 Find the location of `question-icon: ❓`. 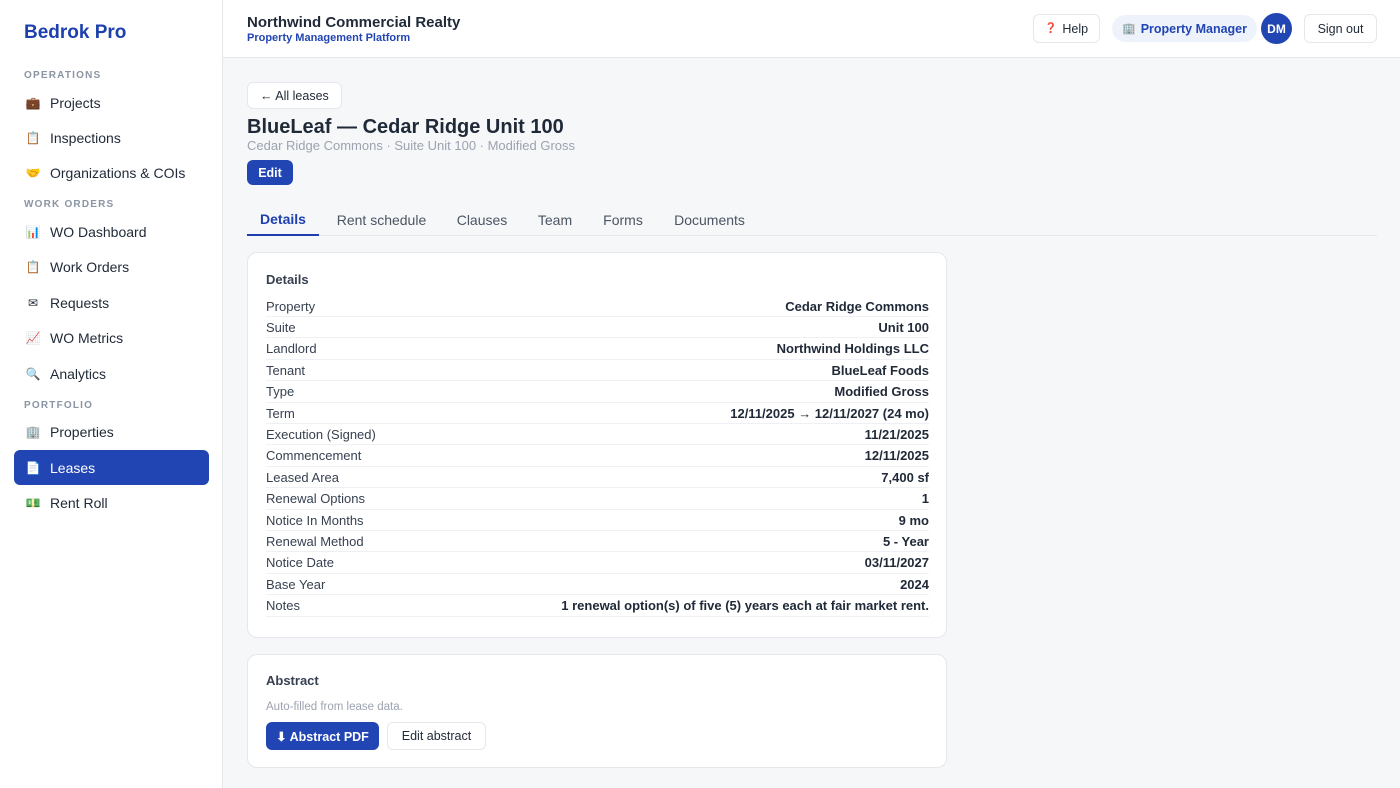

question-icon: ❓ is located at coordinates (1051, 28).